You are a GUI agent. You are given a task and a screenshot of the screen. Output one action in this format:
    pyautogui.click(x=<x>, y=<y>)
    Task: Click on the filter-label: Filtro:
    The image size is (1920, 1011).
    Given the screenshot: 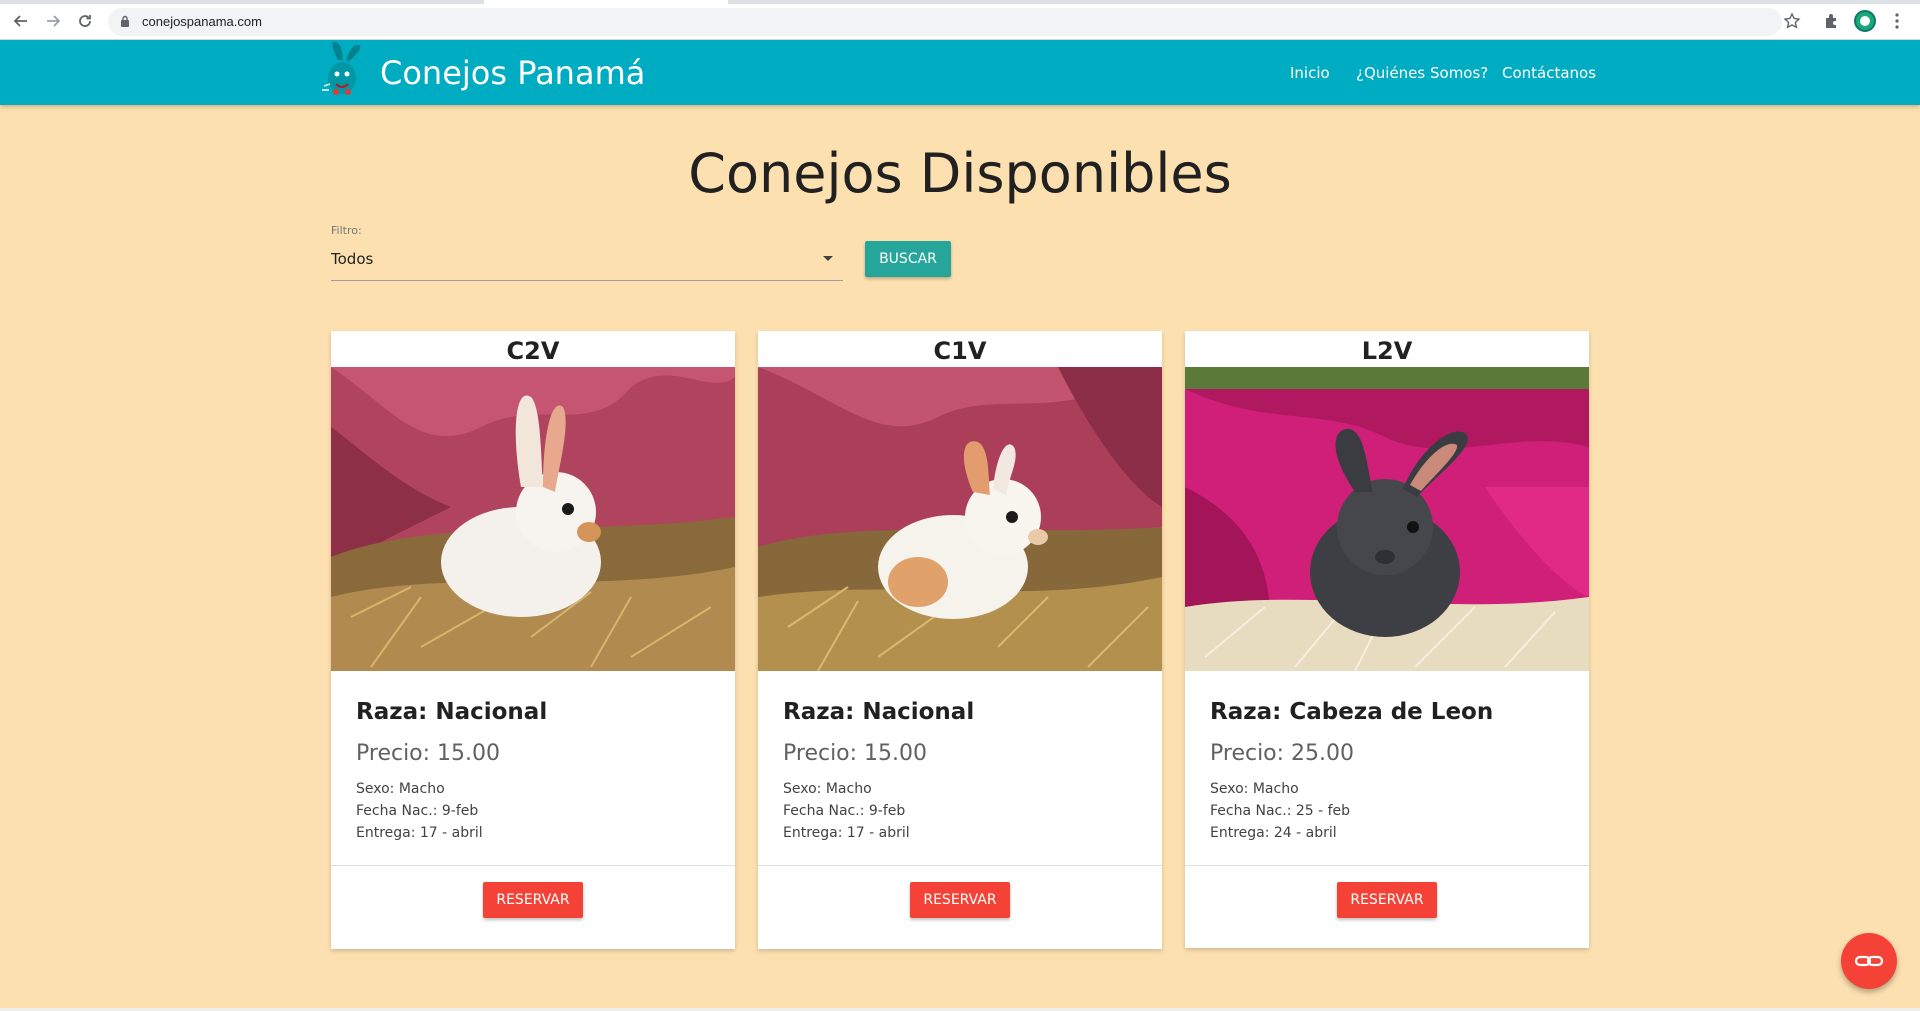 What is the action you would take?
    pyautogui.click(x=346, y=230)
    